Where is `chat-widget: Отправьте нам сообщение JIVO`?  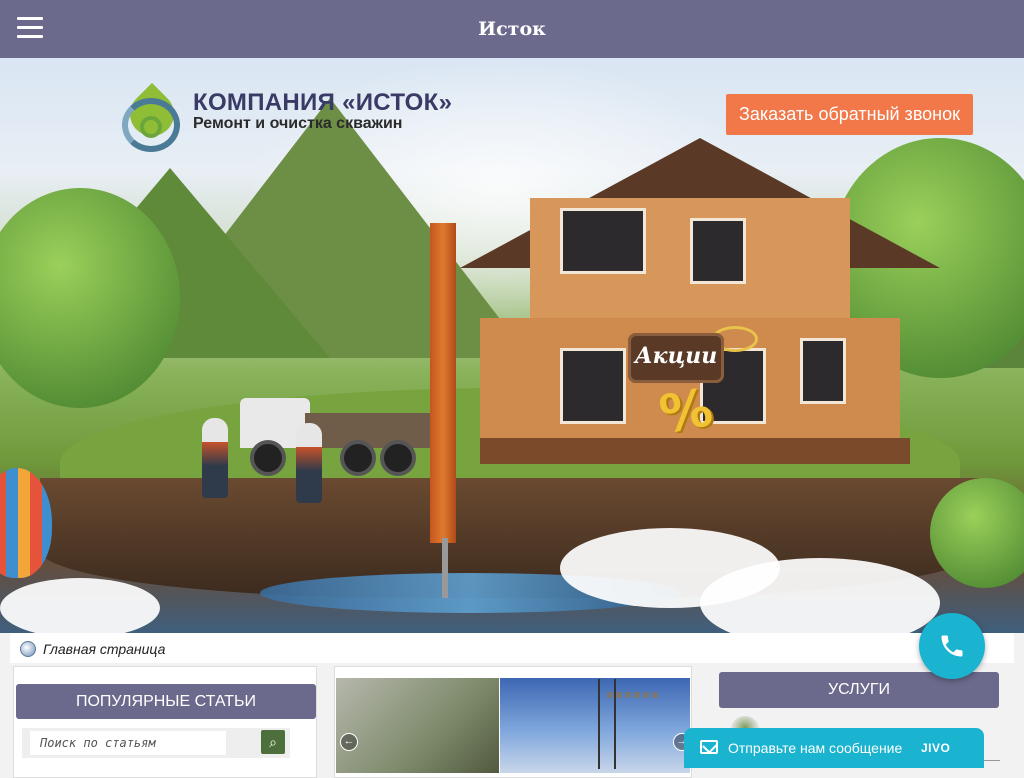 chat-widget: Отправьте нам сообщение JIVO is located at coordinates (834, 748).